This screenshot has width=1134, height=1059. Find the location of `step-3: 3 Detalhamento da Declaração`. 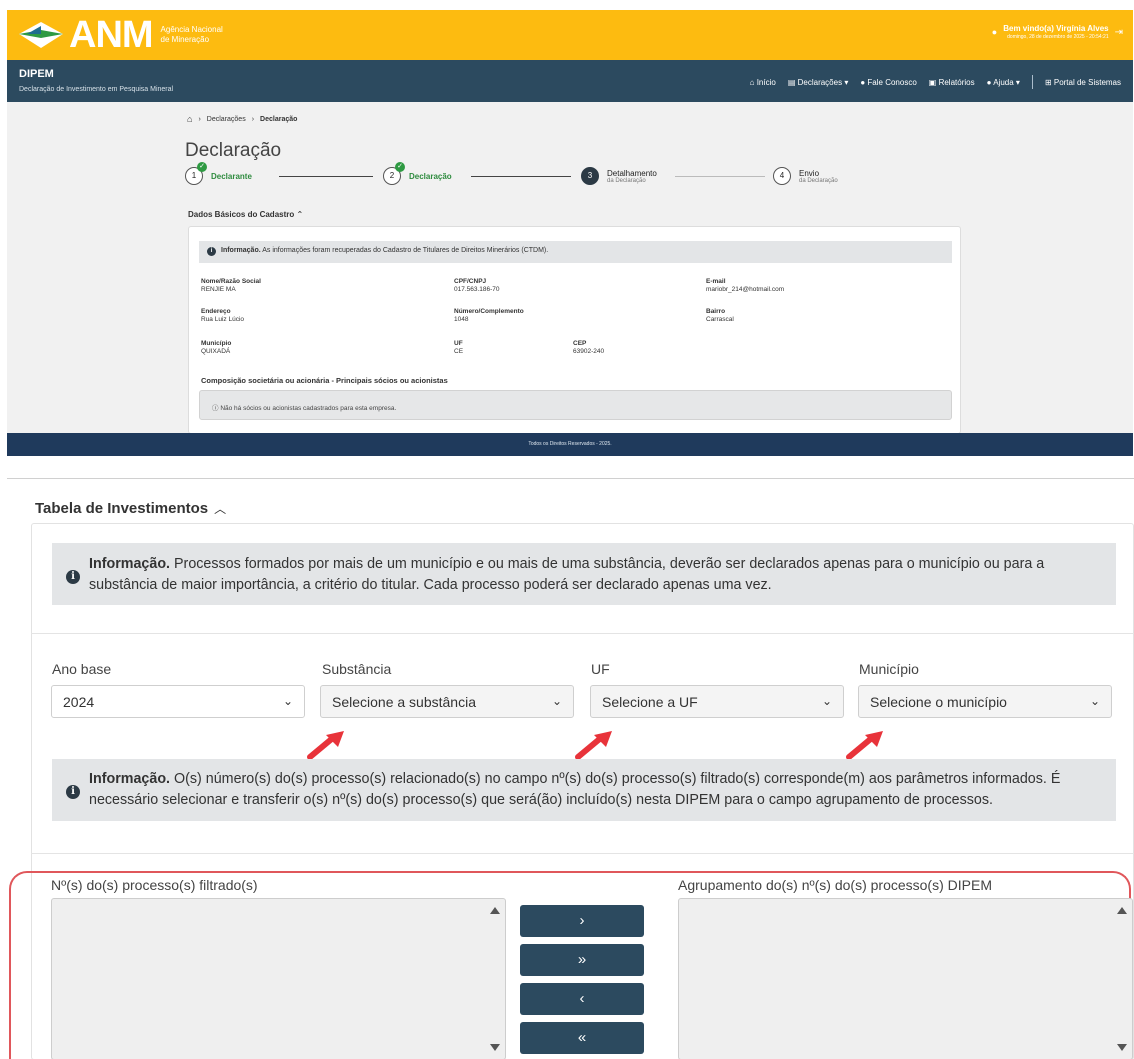

step-3: 3 Detalhamento da Declaração is located at coordinates (619, 176).